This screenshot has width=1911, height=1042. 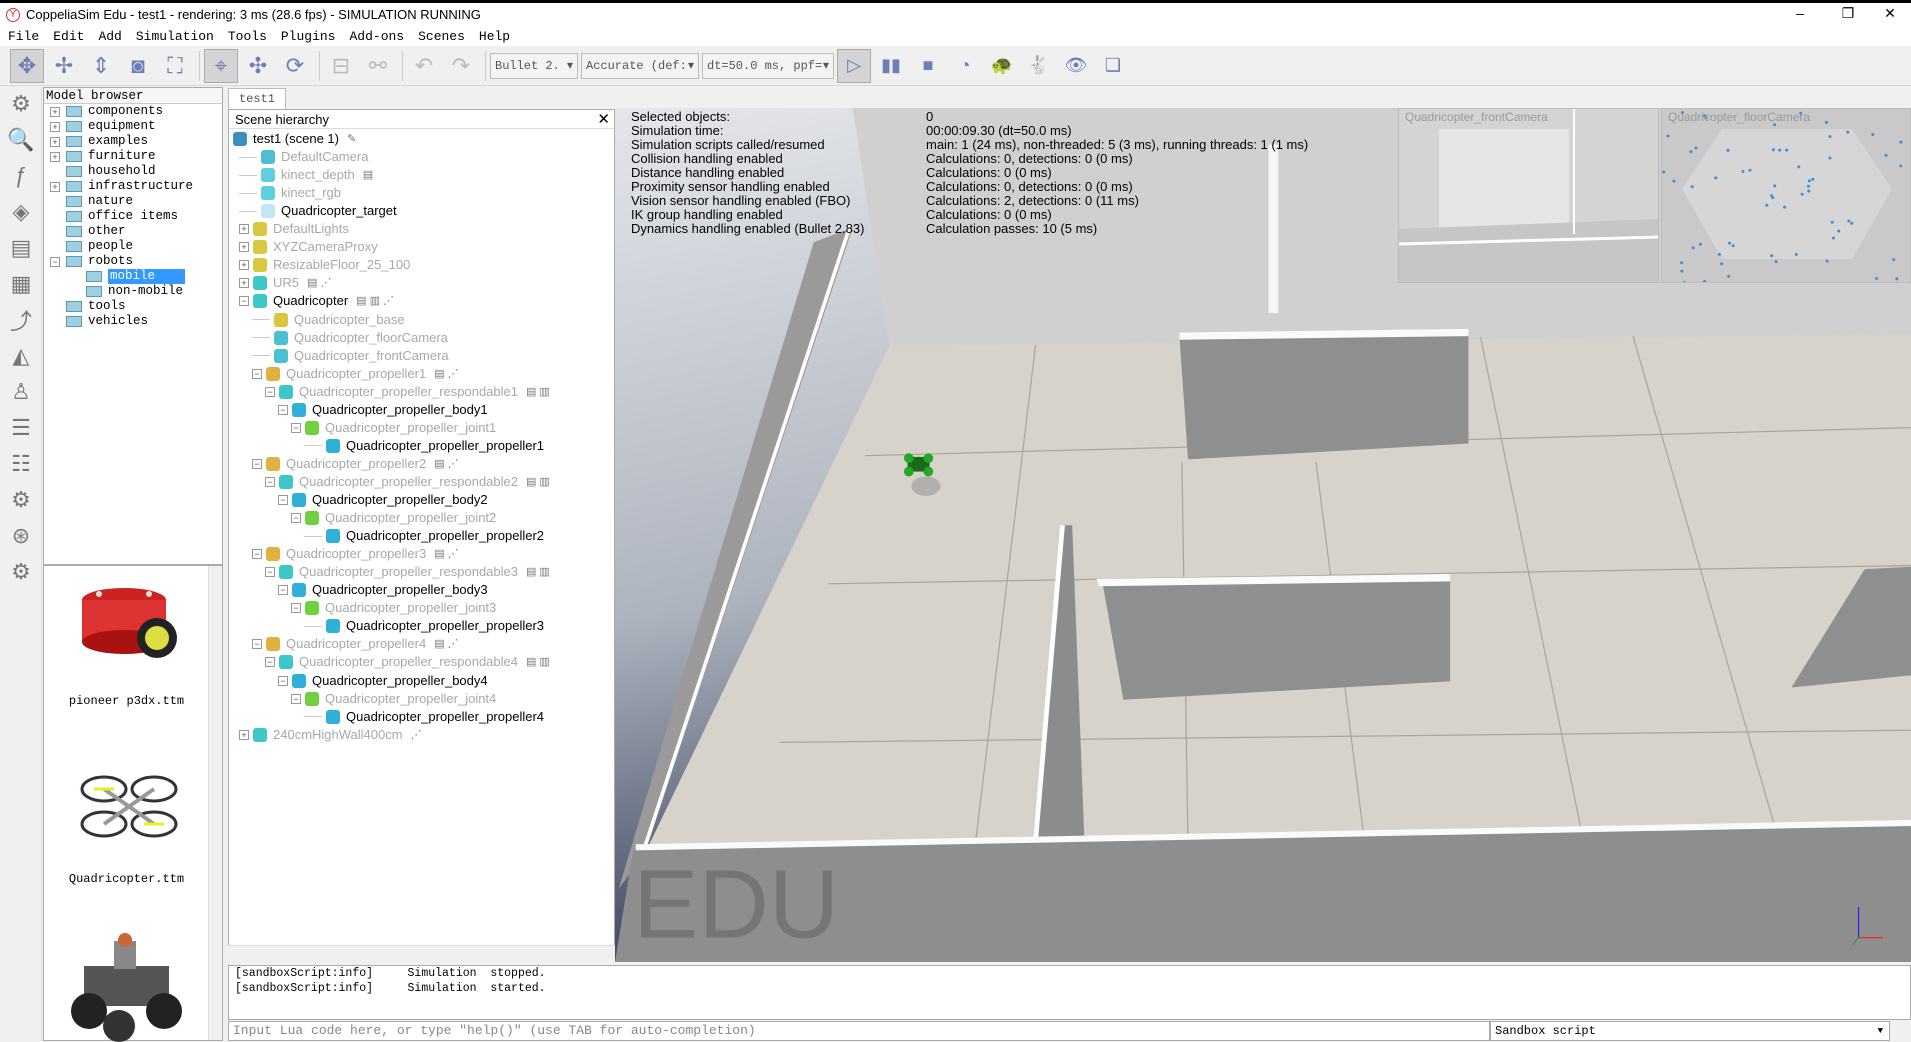 What do you see at coordinates (393, 699) in the screenshot?
I see `hierarchy-item: − Quadricopter_propeller_joint4` at bounding box center [393, 699].